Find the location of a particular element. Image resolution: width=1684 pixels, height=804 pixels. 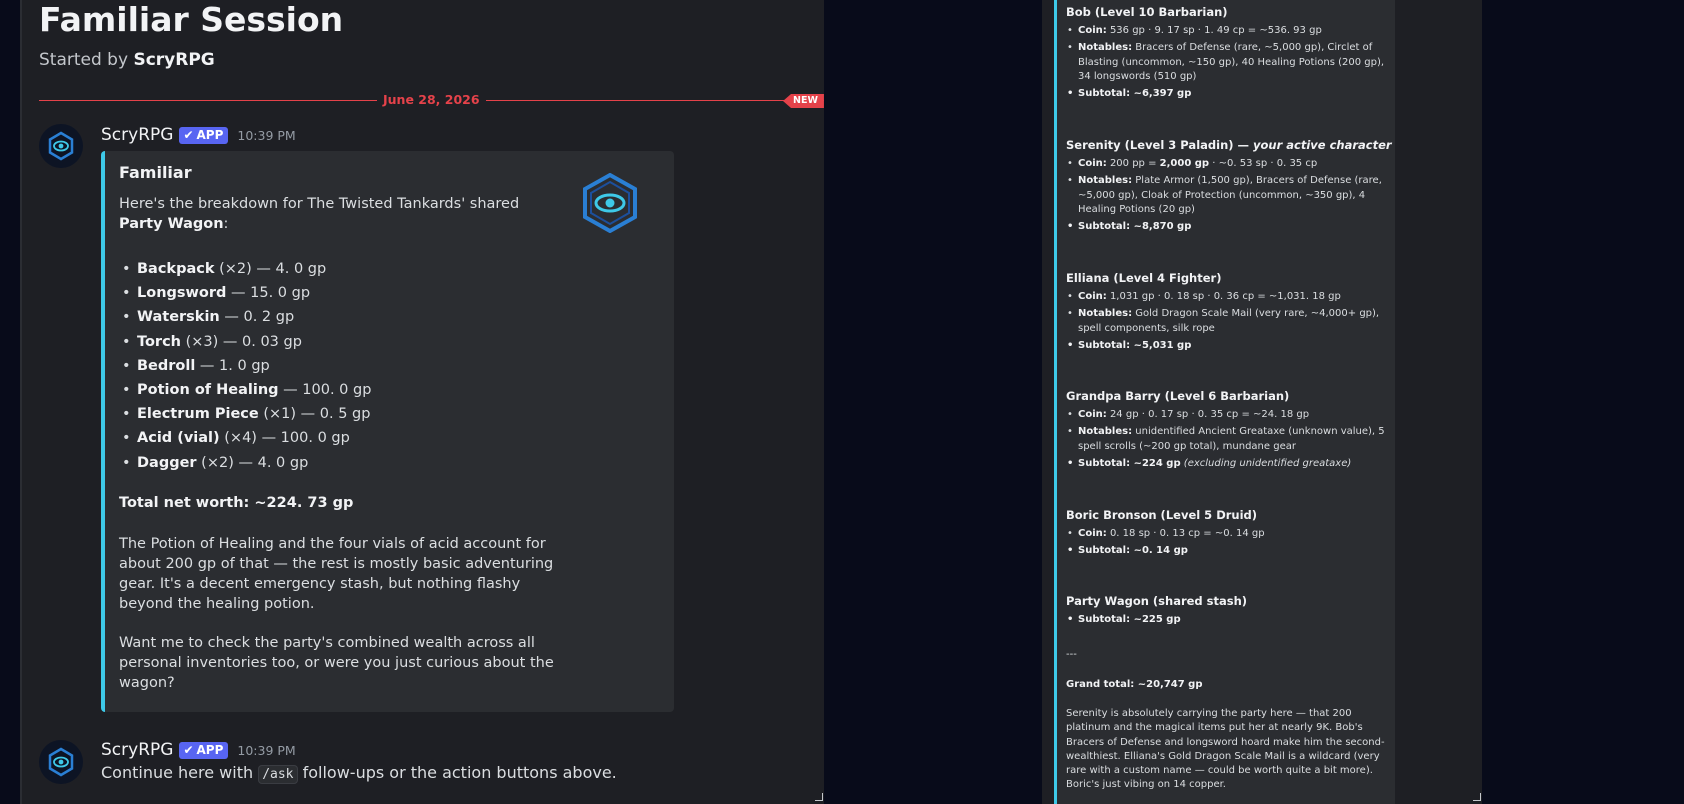

subtotal: Subtotal: ~8,870 gp is located at coordinates (1226, 227).